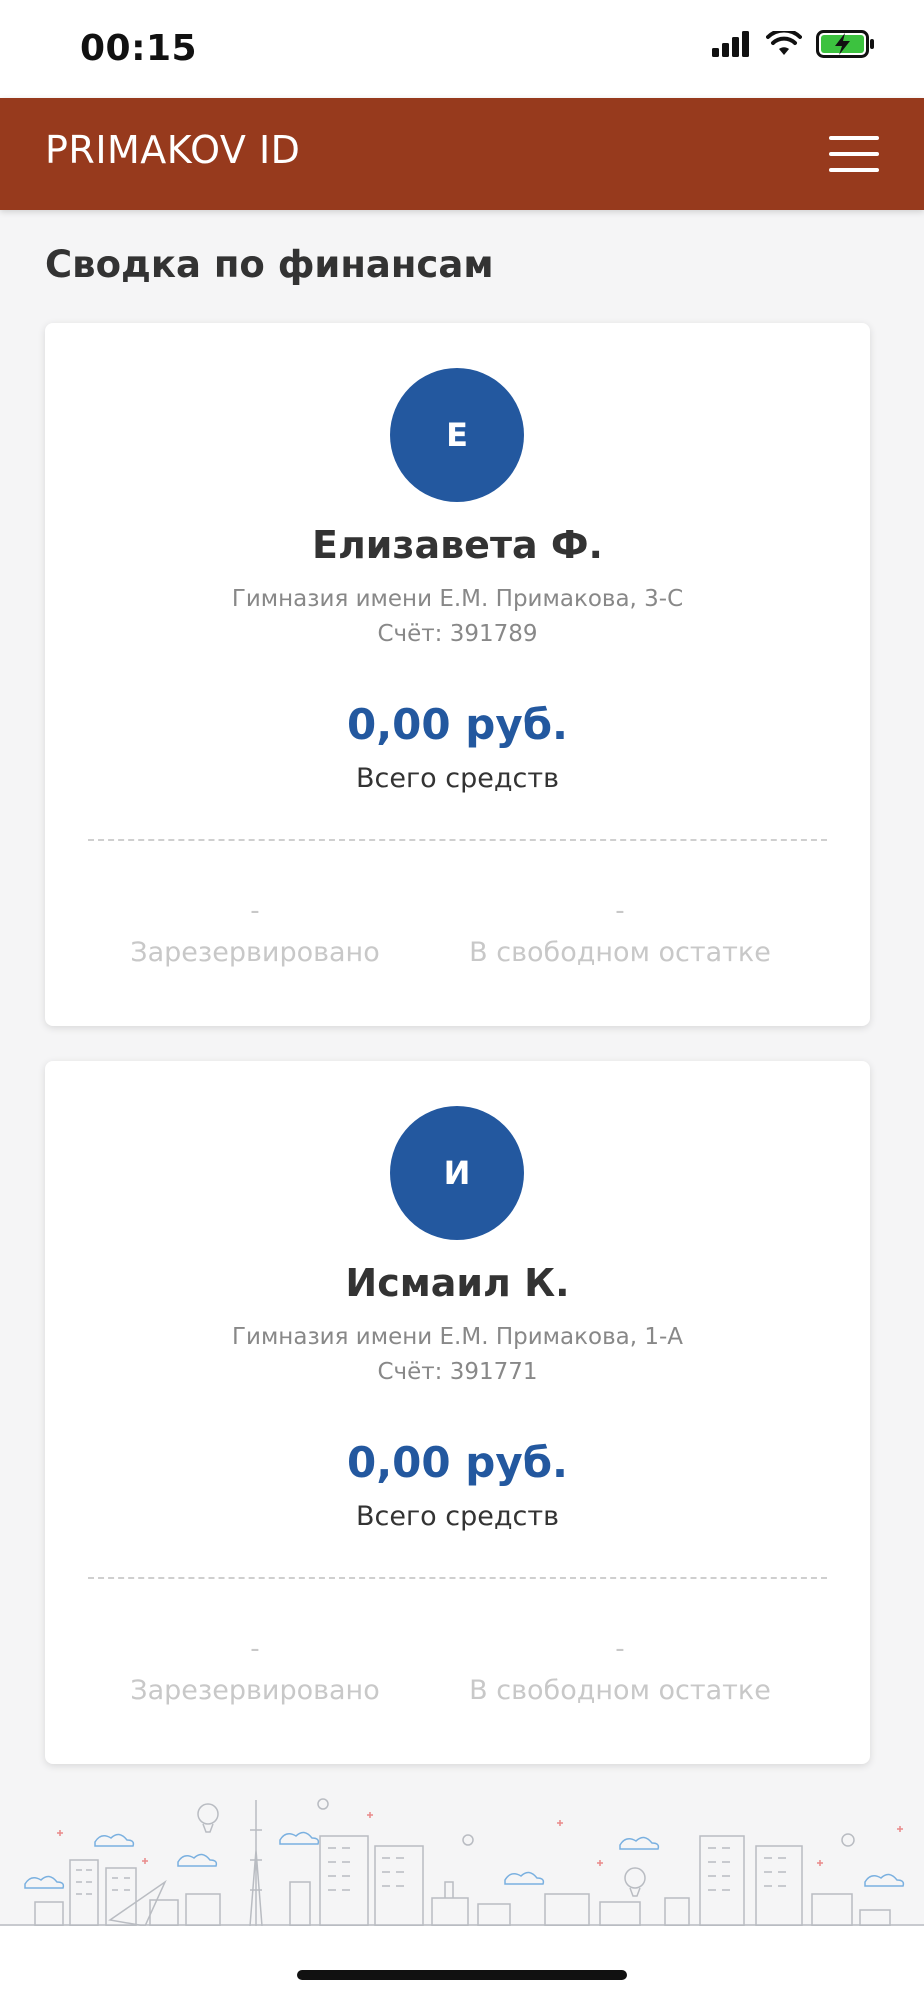  Describe the element at coordinates (457, 545) in the screenshot. I see `student-name: Елизавета Ф.` at that location.